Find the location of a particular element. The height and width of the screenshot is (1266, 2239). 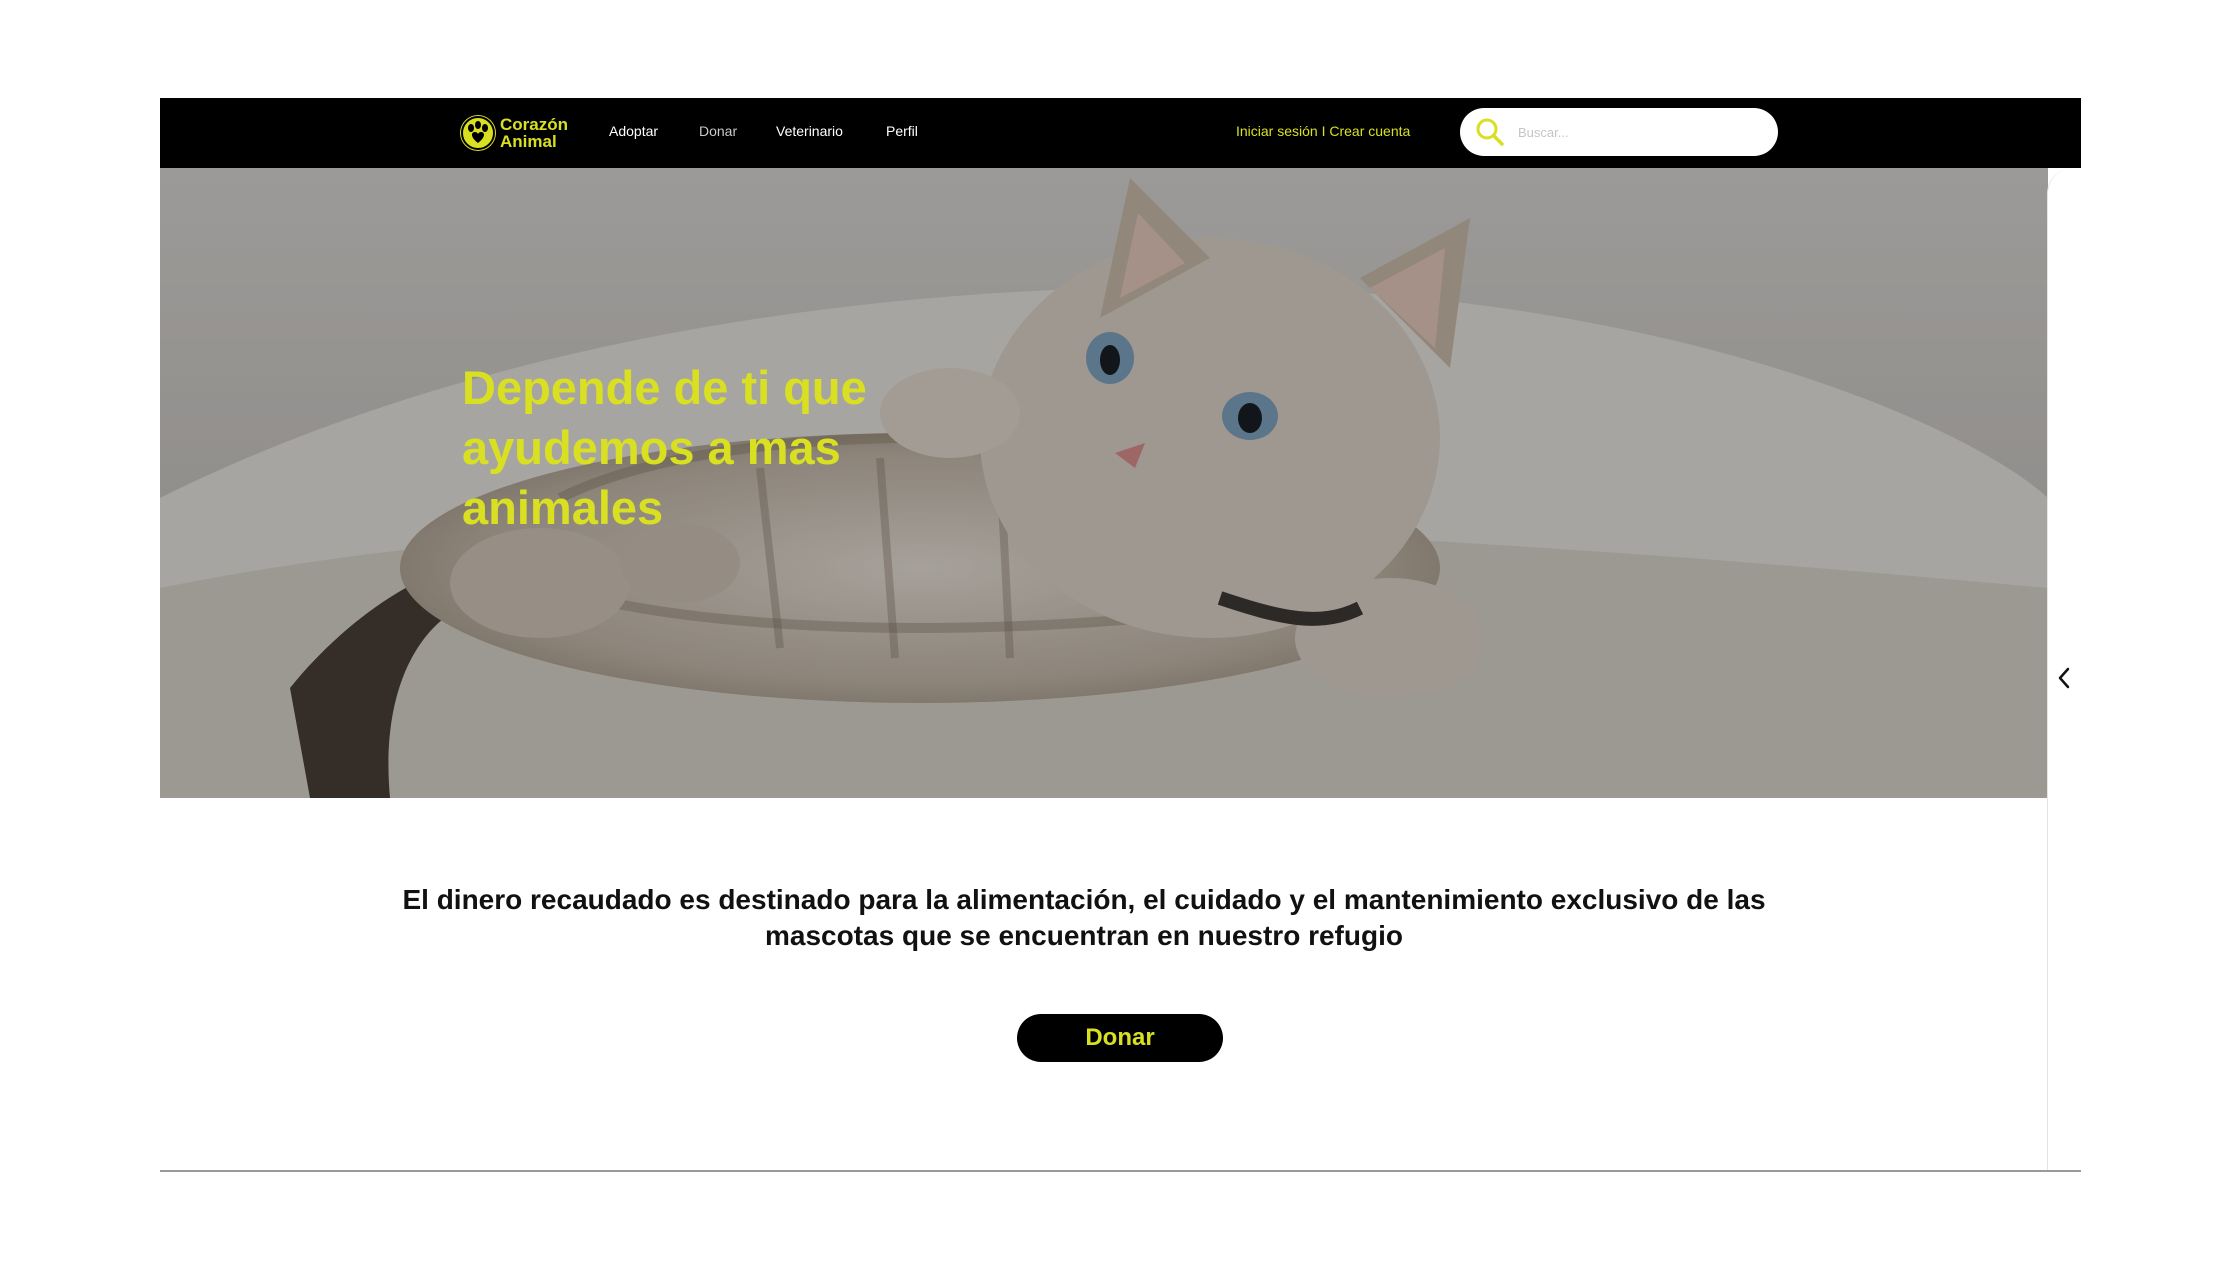

nav-item-veterinario: Veterinario is located at coordinates (809, 131).